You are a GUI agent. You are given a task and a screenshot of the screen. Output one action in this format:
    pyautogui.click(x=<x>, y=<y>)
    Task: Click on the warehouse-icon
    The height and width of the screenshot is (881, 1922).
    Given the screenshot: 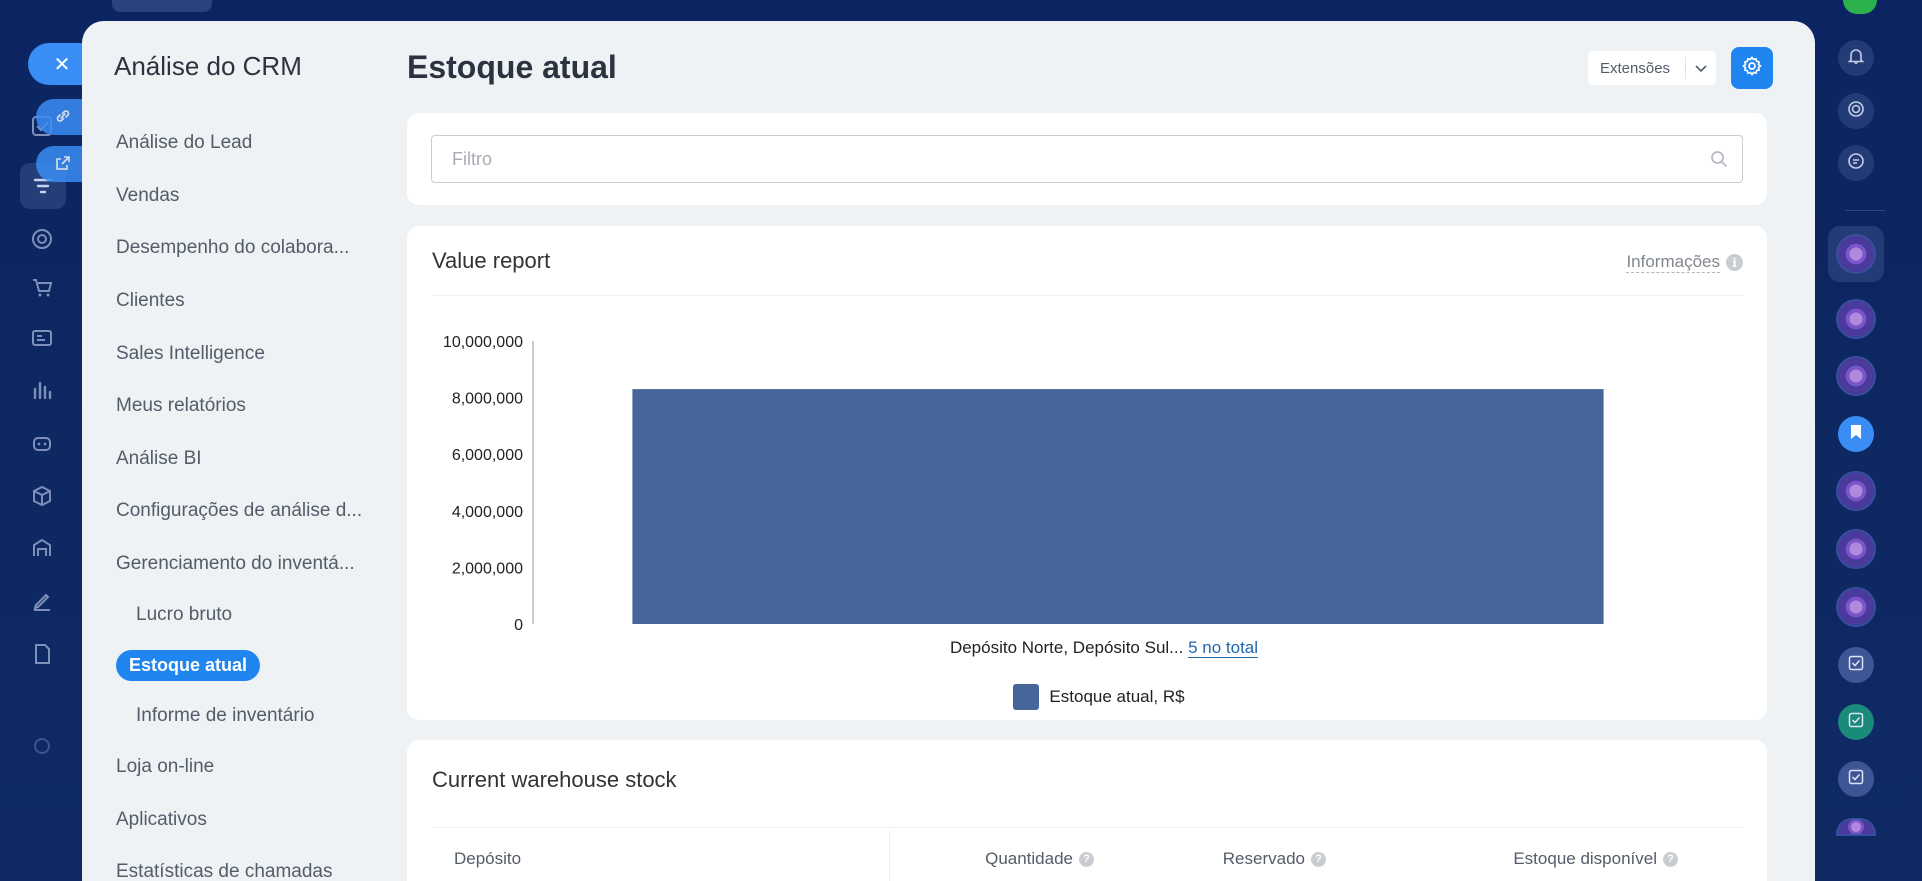 What is the action you would take?
    pyautogui.click(x=42, y=548)
    